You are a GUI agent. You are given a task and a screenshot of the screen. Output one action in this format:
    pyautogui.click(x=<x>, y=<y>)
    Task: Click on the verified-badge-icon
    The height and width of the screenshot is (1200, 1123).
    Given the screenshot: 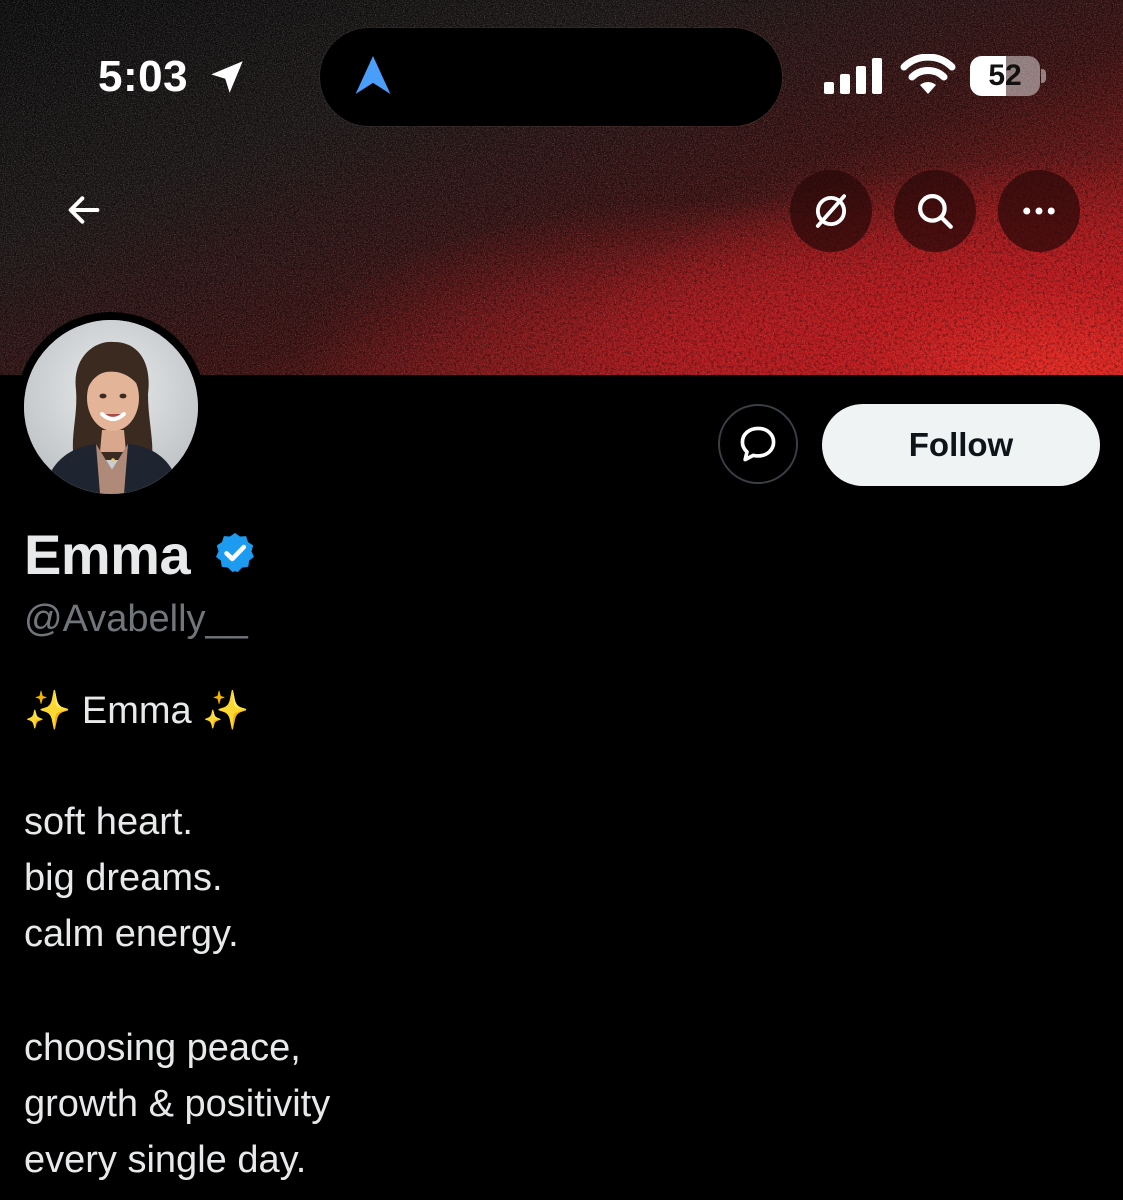 What is the action you would take?
    pyautogui.click(x=235, y=552)
    